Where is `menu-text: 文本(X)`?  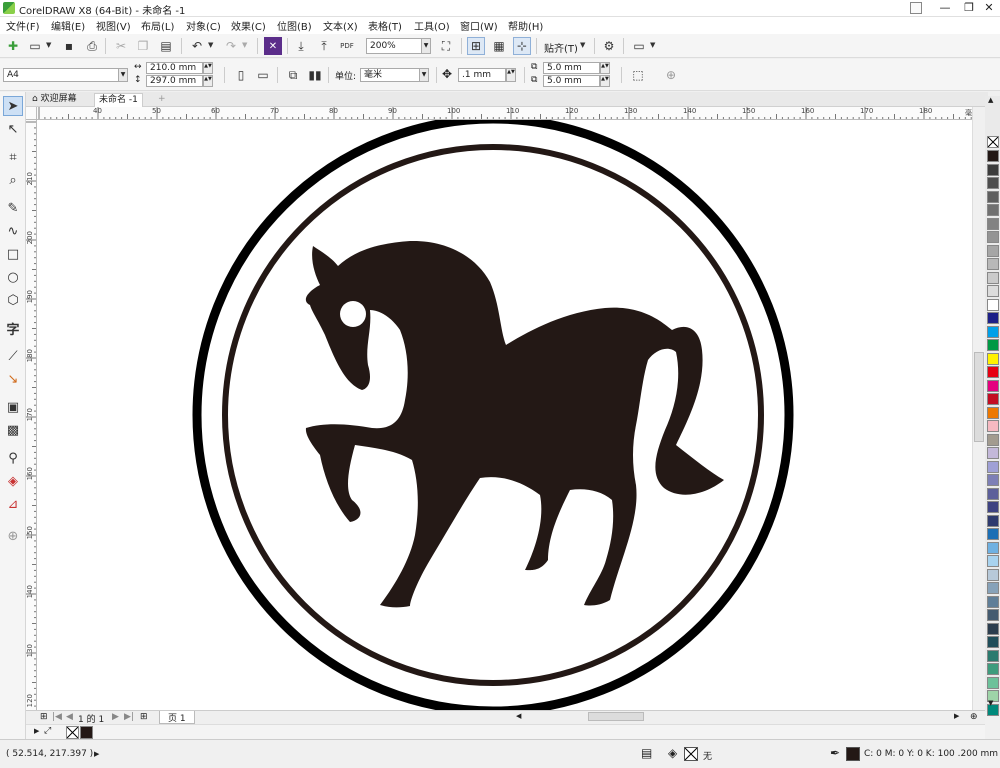
menu-text: 文本(X) is located at coordinates (340, 25).